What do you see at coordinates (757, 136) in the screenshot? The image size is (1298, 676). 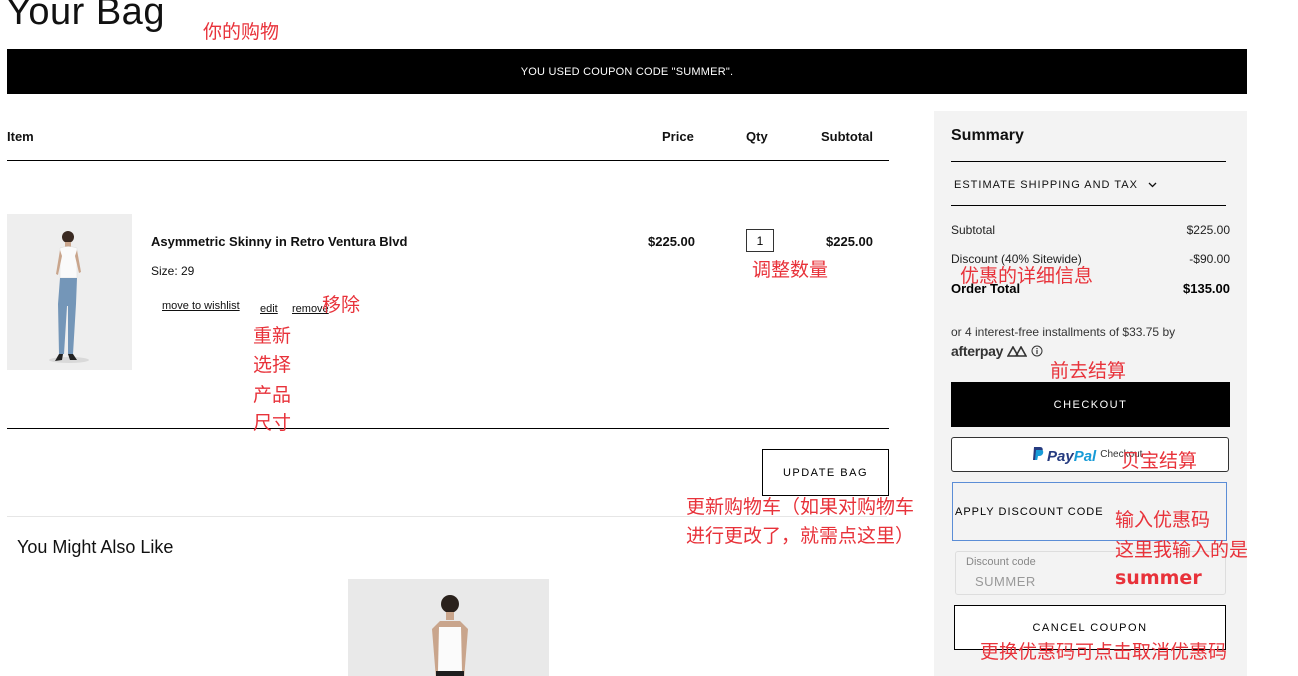 I see `header-qty: Qty` at bounding box center [757, 136].